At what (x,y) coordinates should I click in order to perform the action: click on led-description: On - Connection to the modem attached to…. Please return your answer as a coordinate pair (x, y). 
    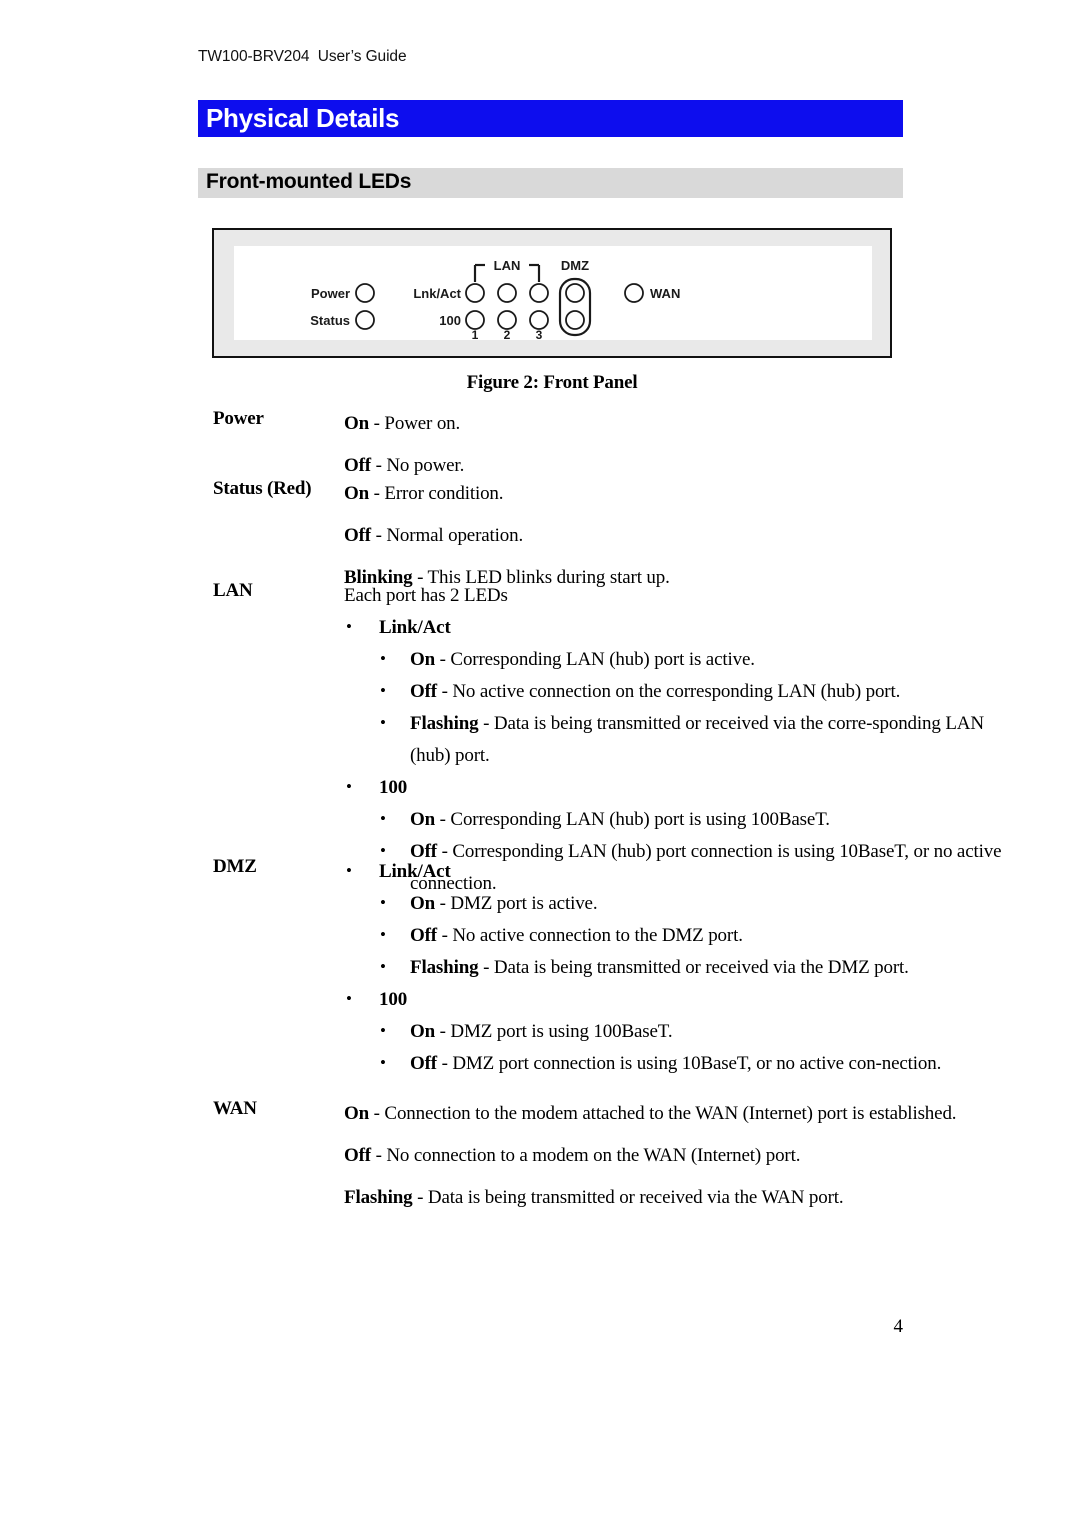
    Looking at the image, I should click on (650, 1113).